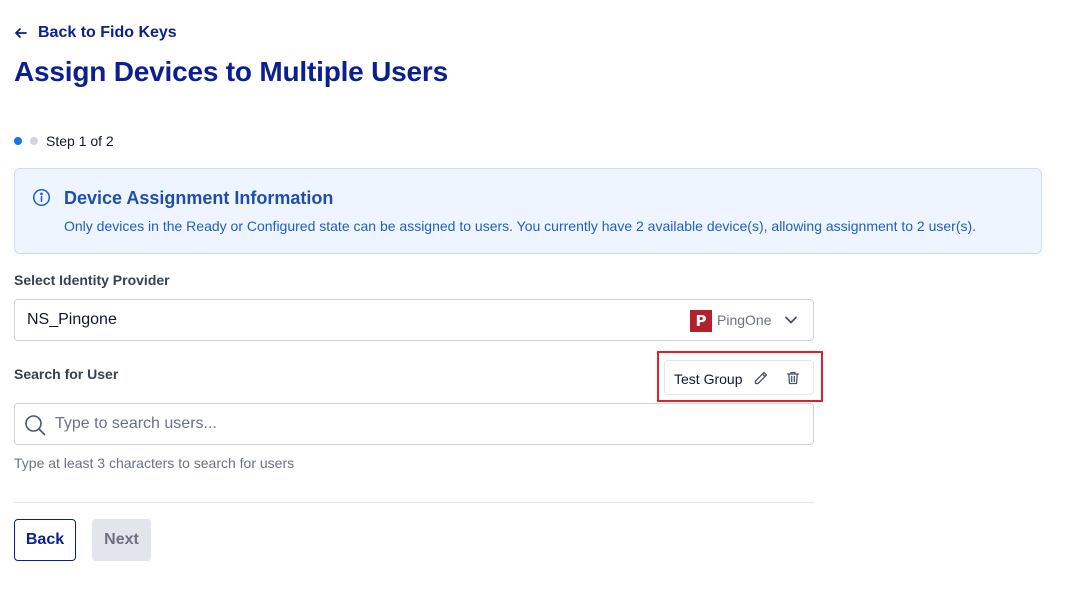 The image size is (1079, 599). What do you see at coordinates (18, 141) in the screenshot?
I see `step-dot-active` at bounding box center [18, 141].